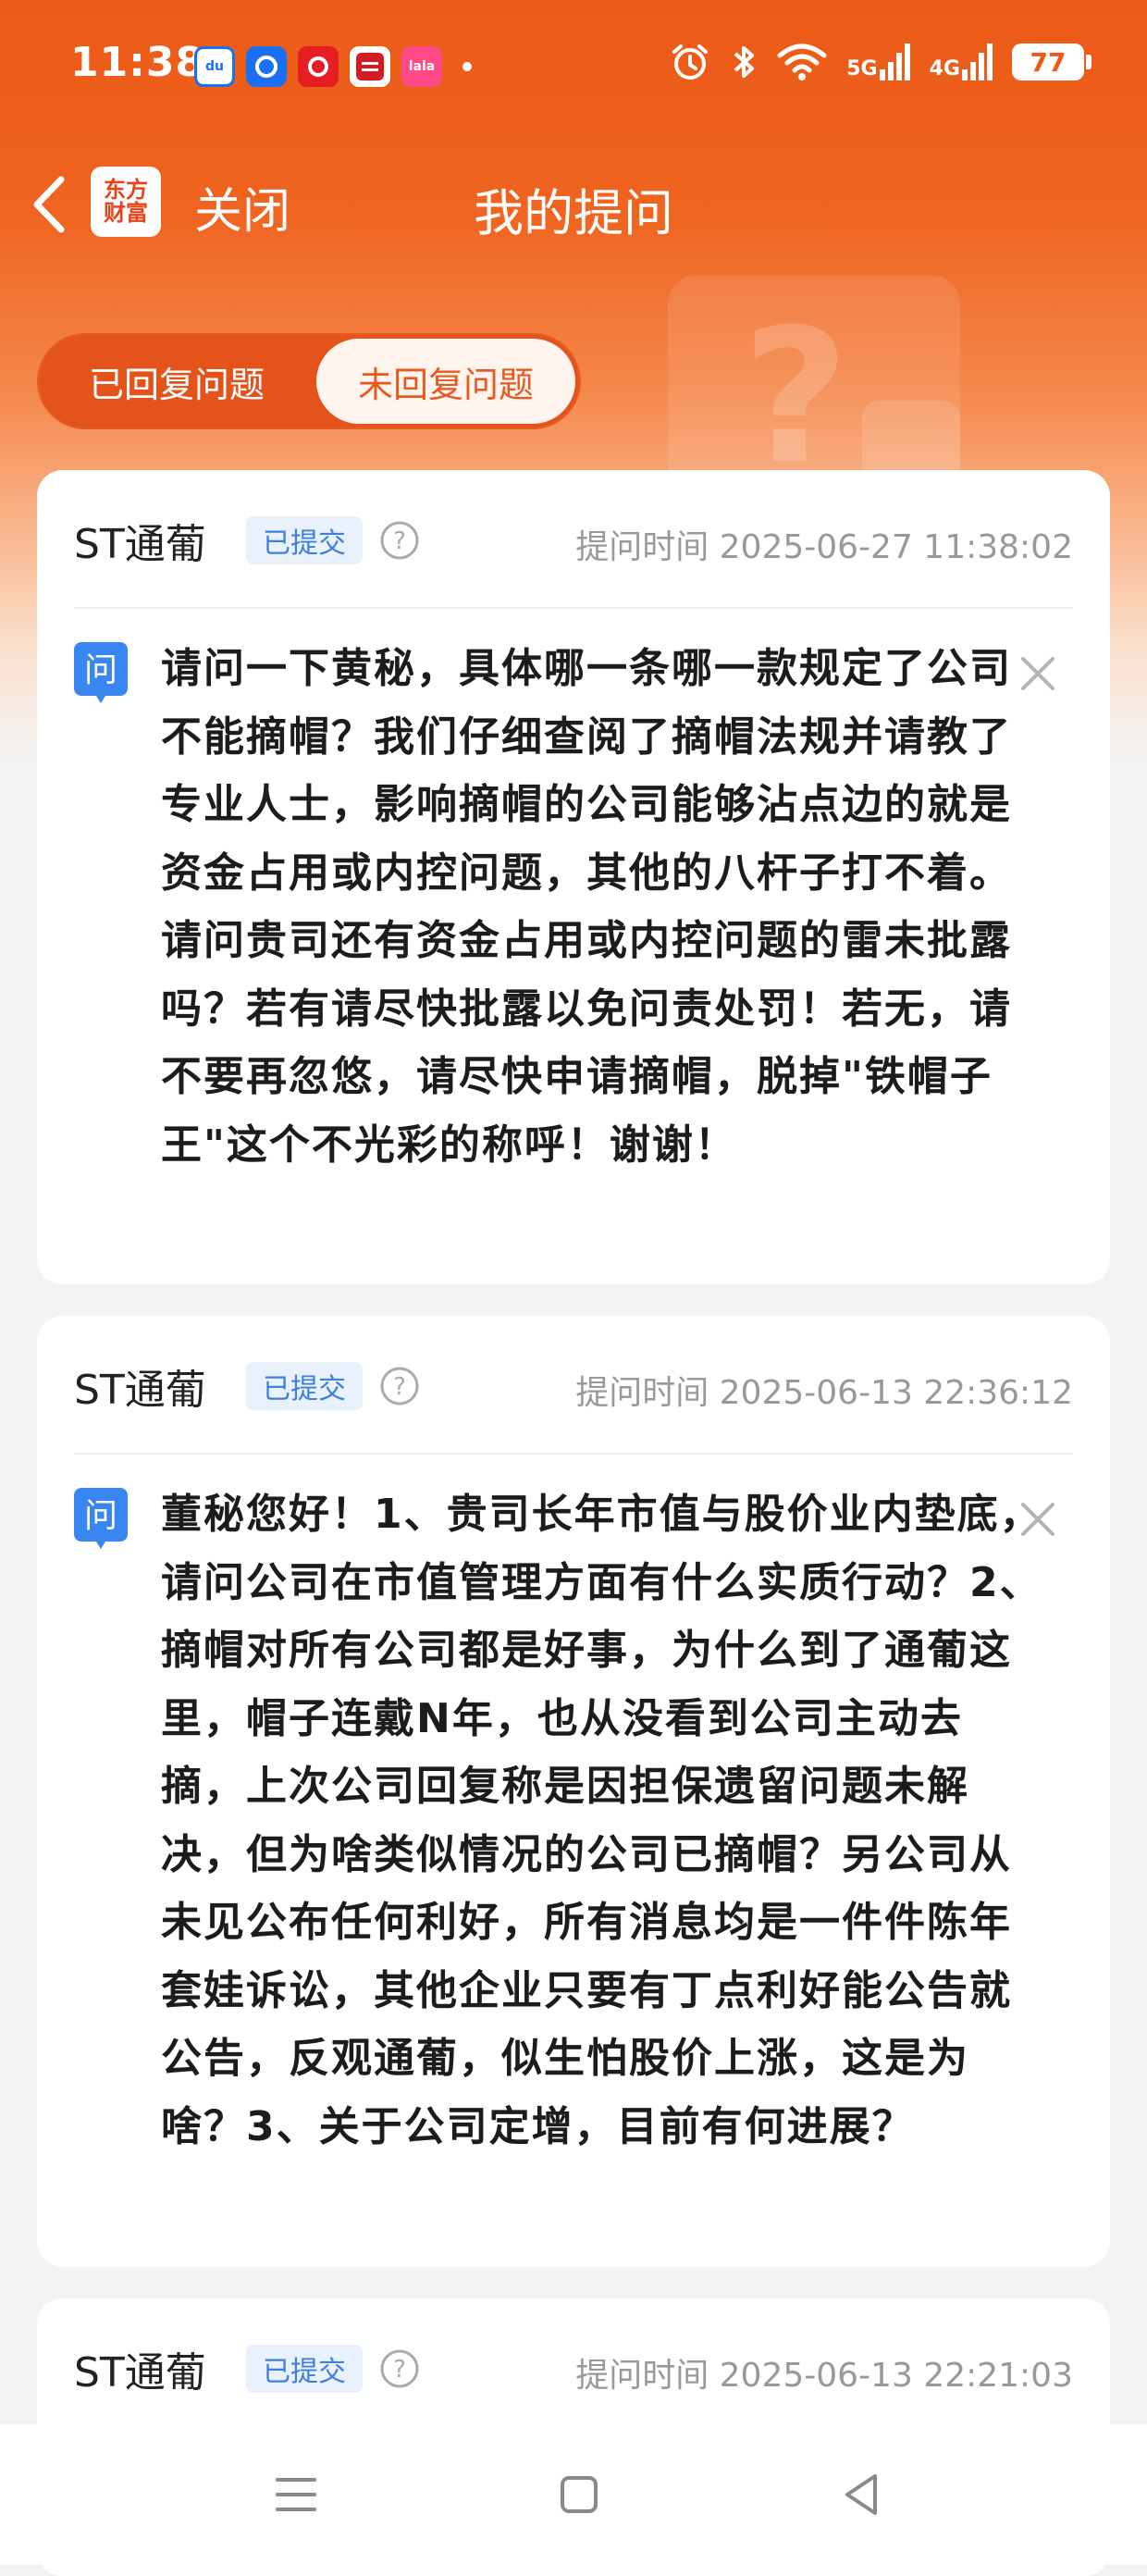 Image resolution: width=1147 pixels, height=2576 pixels. I want to click on bluetooth-icon, so click(745, 62).